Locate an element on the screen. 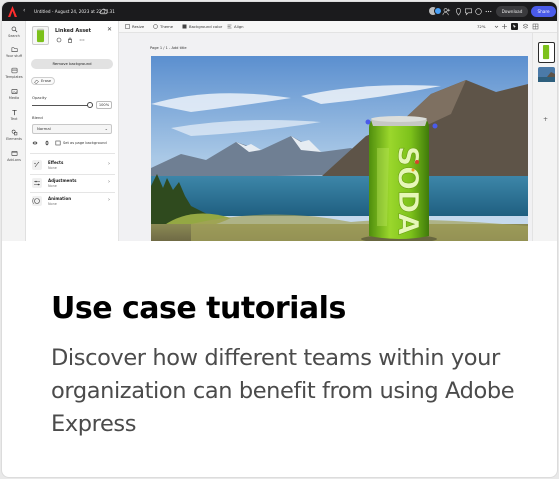  media-icon is located at coordinates (14, 91).